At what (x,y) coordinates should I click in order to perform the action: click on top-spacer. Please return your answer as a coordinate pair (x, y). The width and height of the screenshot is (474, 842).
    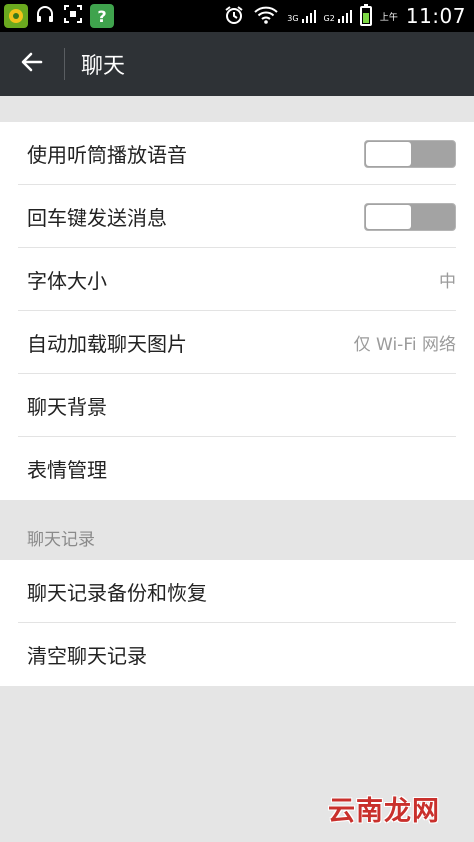
    Looking at the image, I should click on (237, 109).